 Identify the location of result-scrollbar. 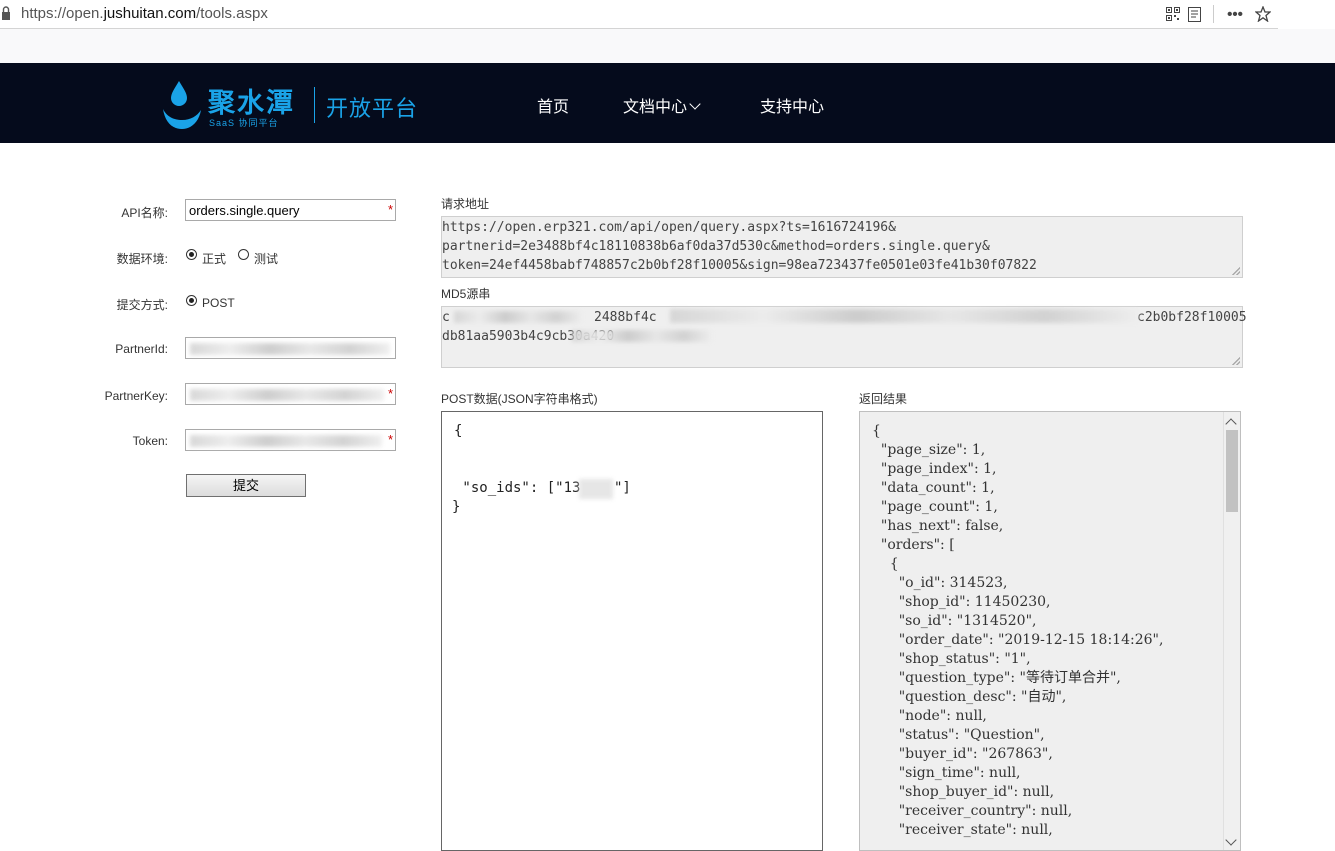
(1231, 631).